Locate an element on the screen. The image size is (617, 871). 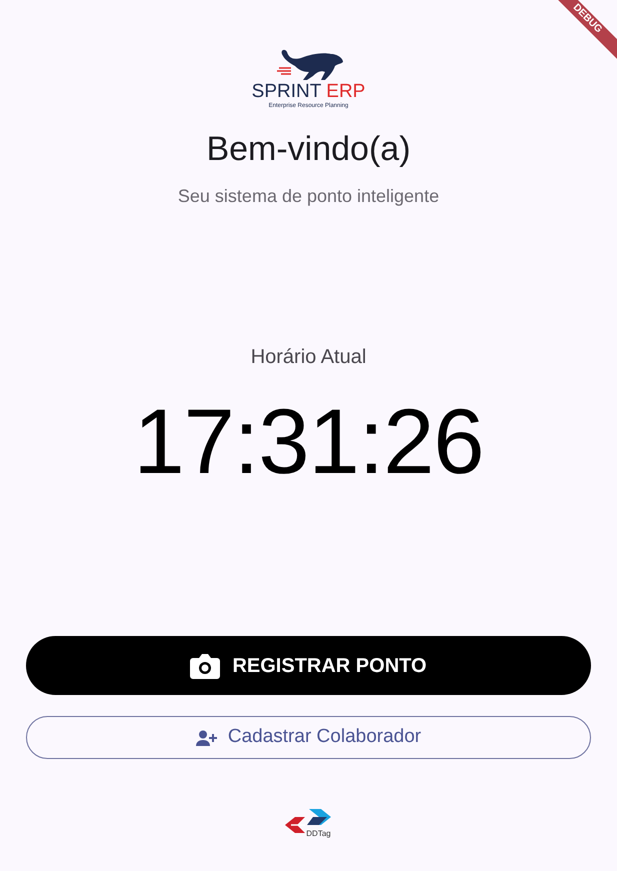
clock-time: 17:31:26 is located at coordinates (308, 442).